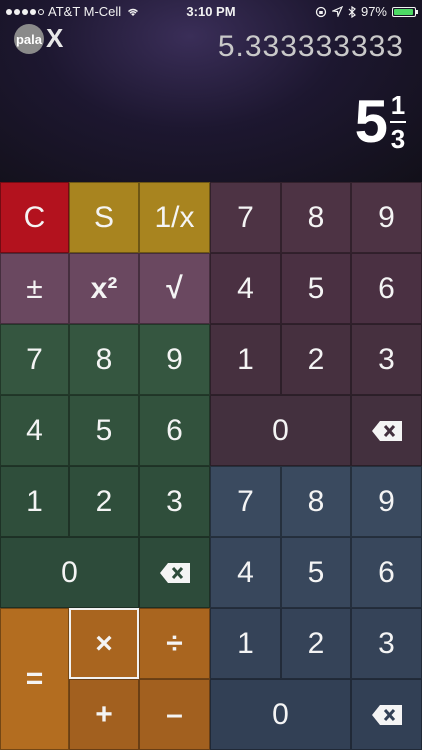  I want to click on pad3-key-2: 2, so click(316, 643).